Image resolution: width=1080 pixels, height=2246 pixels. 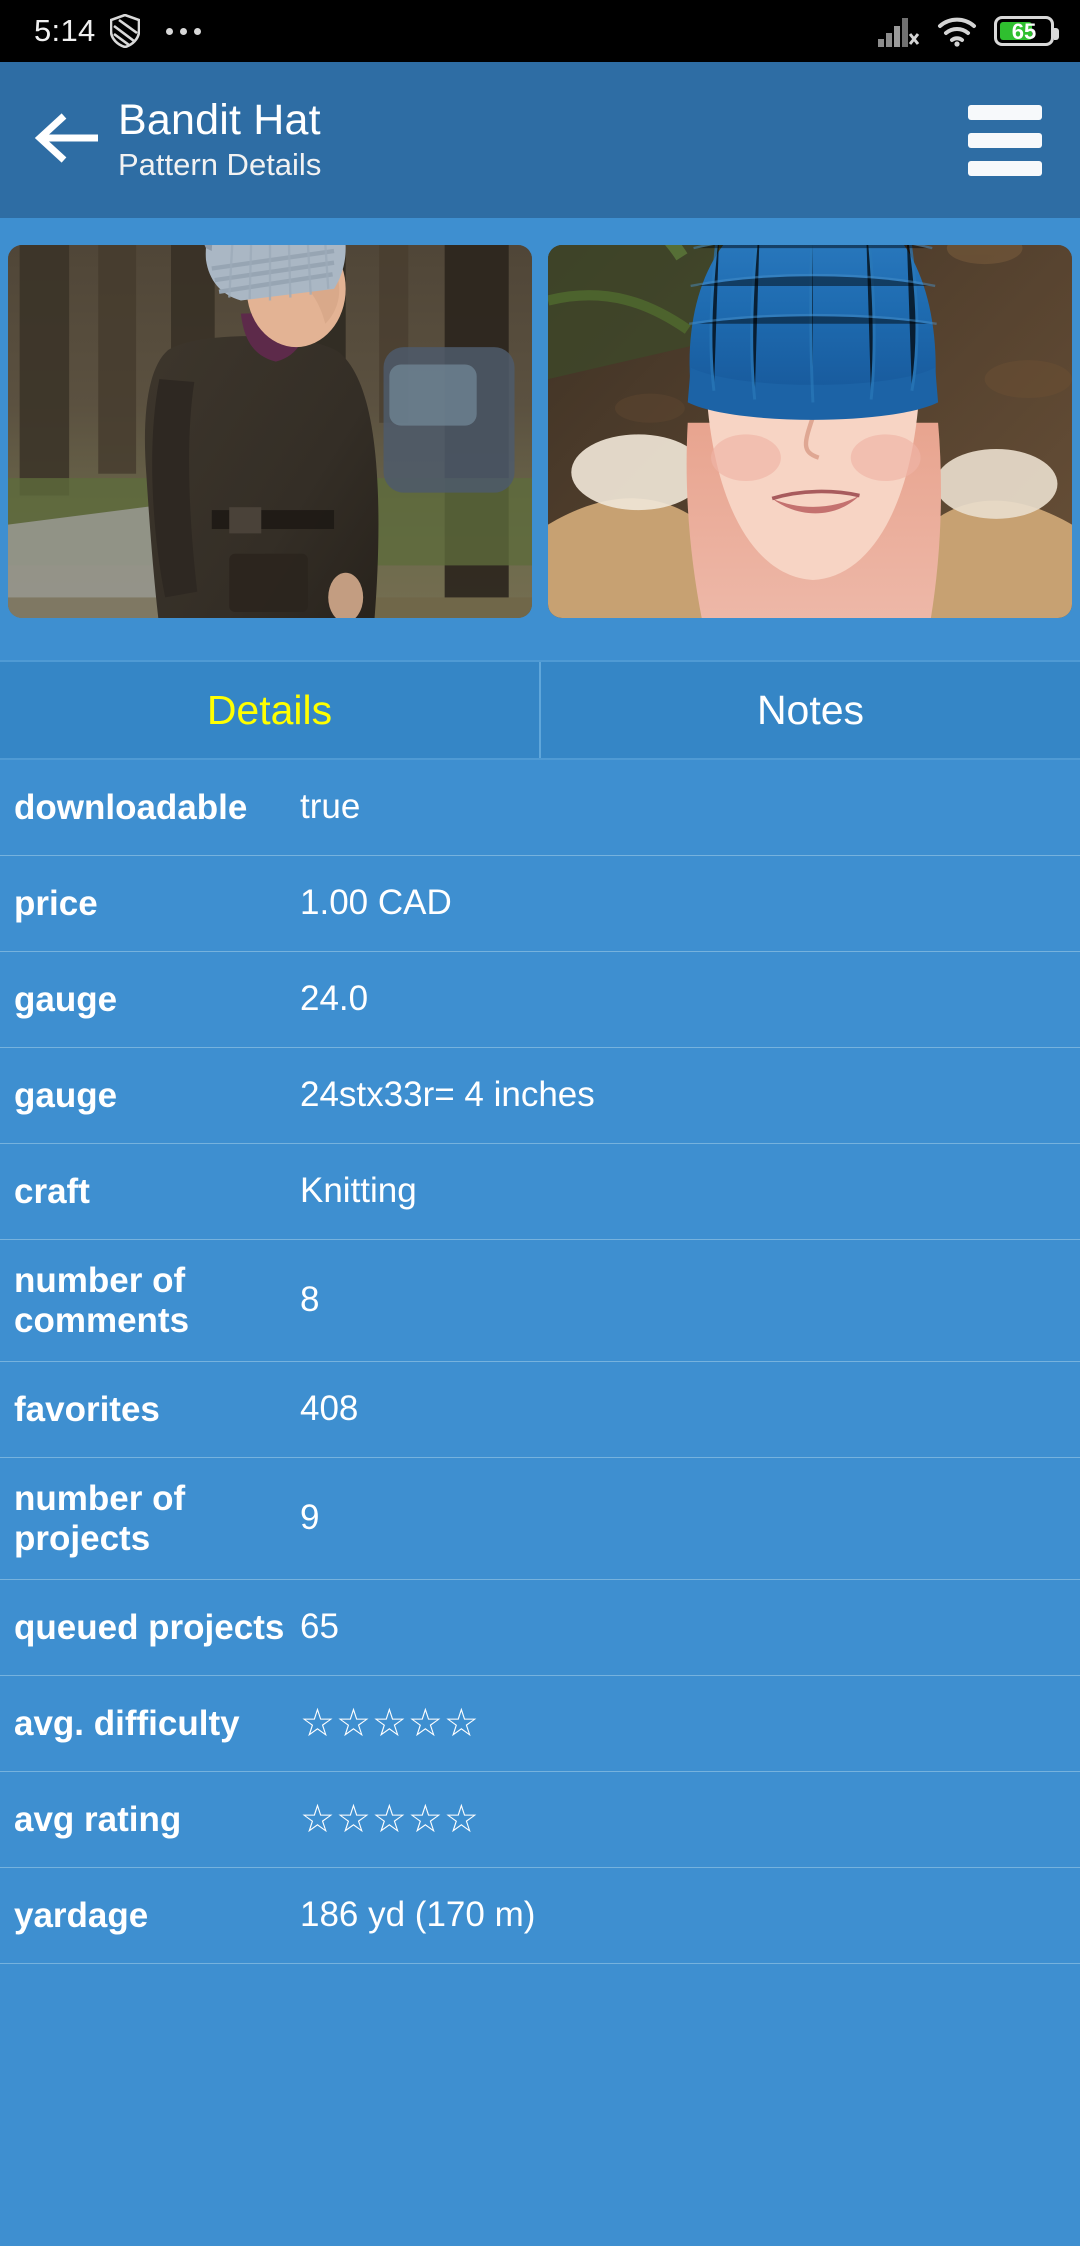 I want to click on cellular-signal-off-icon, so click(x=899, y=31).